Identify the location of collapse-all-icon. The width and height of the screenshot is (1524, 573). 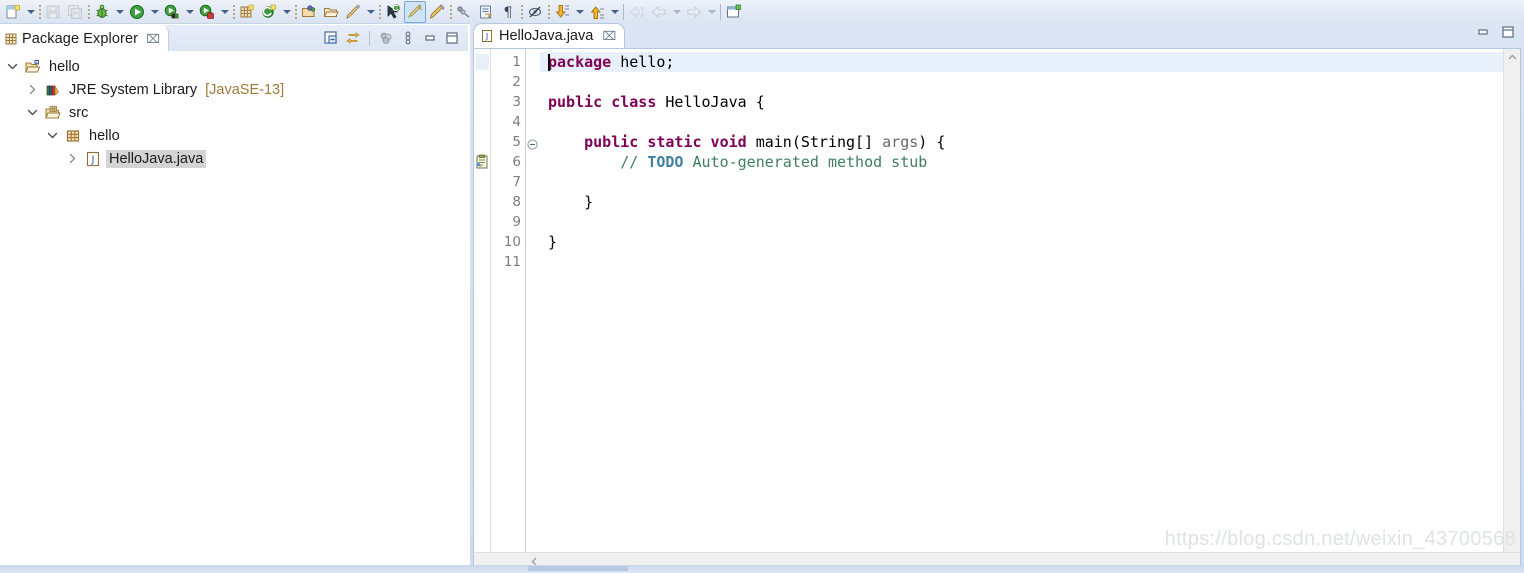
(331, 38).